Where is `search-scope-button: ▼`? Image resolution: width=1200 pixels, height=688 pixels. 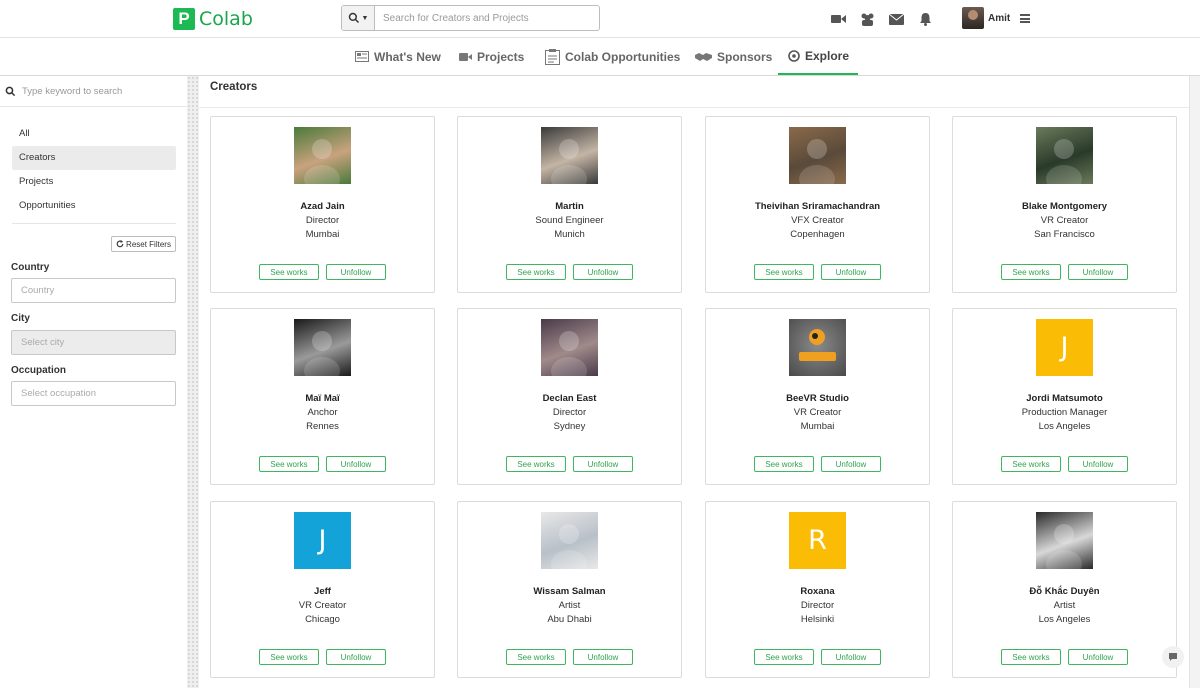
search-scope-button: ▼ is located at coordinates (358, 18).